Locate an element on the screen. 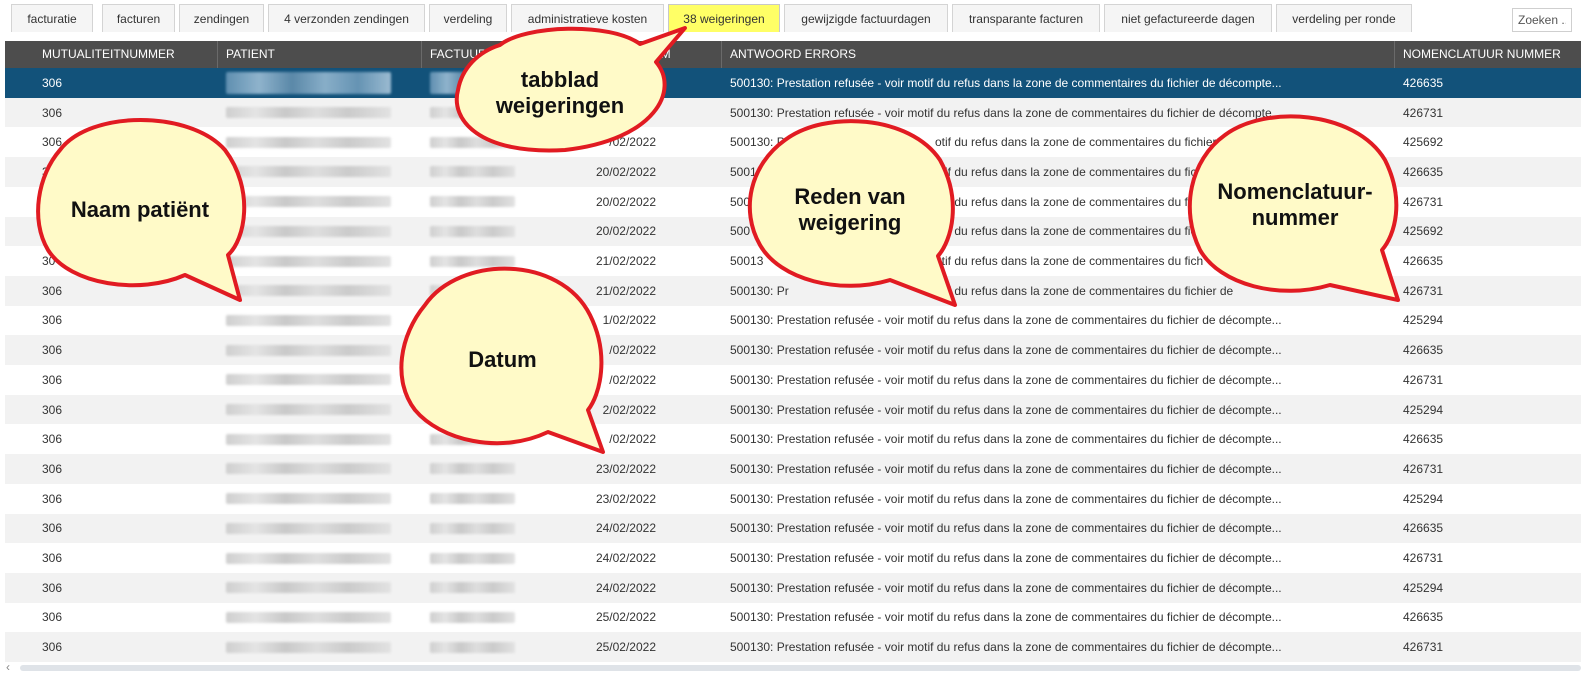 The width and height of the screenshot is (1581, 691). tab-verdeling-per-ronde: verdeling per ronde is located at coordinates (1344, 18).